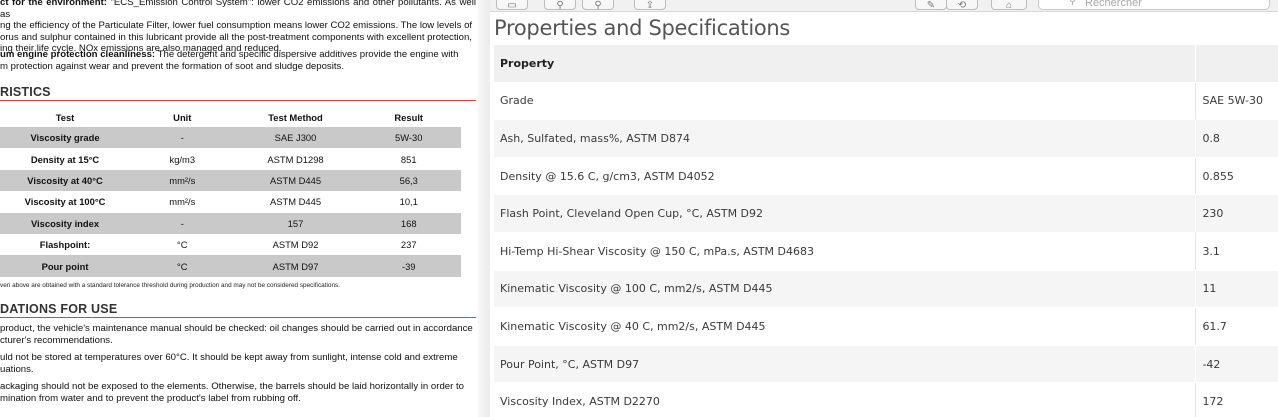 The image size is (1278, 417). I want to click on zoom-out-icon: ⚲, so click(560, 5).